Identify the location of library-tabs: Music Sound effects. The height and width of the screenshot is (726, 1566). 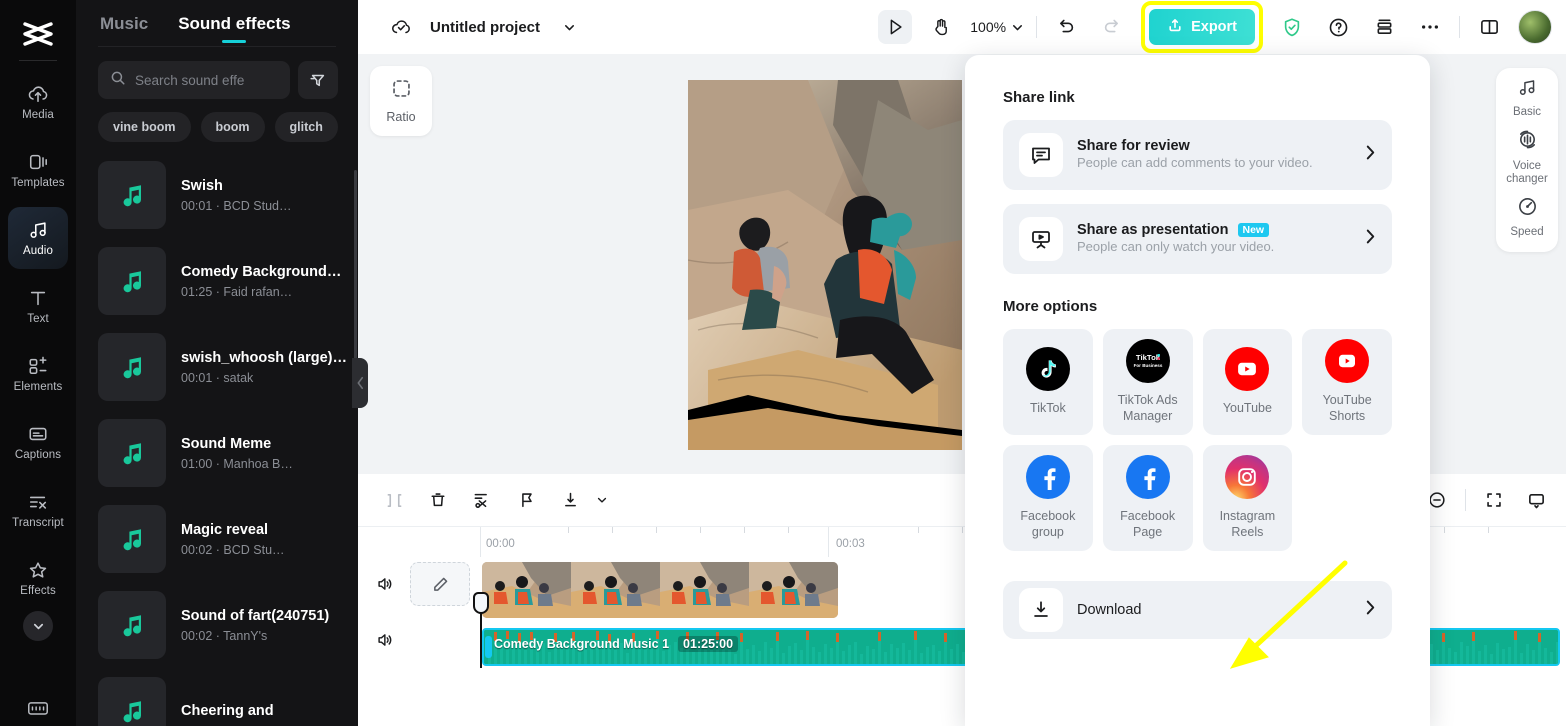
(217, 23).